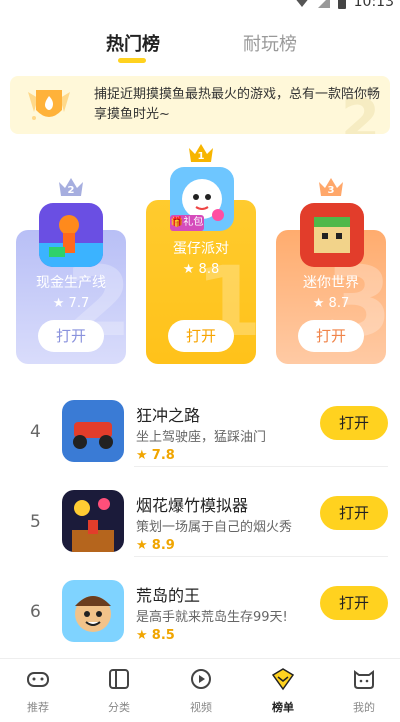 The height and width of the screenshot is (722, 400). Describe the element at coordinates (71, 283) in the screenshot. I see `game-name: 现金生产线` at that location.